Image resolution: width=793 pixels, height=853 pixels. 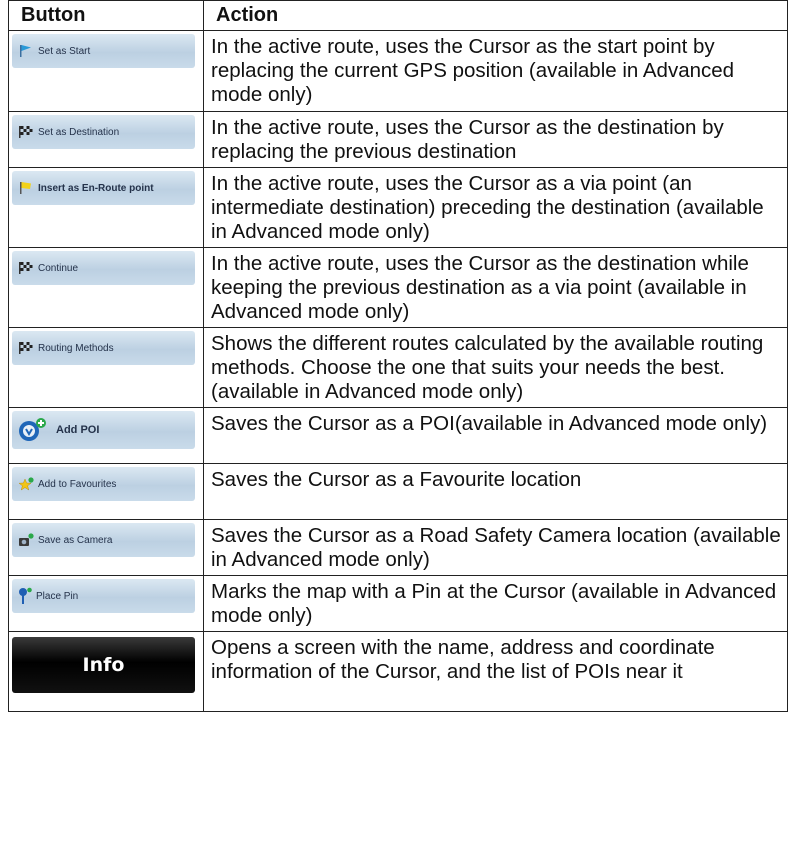 What do you see at coordinates (78, 430) in the screenshot?
I see `button-label: Add POI` at bounding box center [78, 430].